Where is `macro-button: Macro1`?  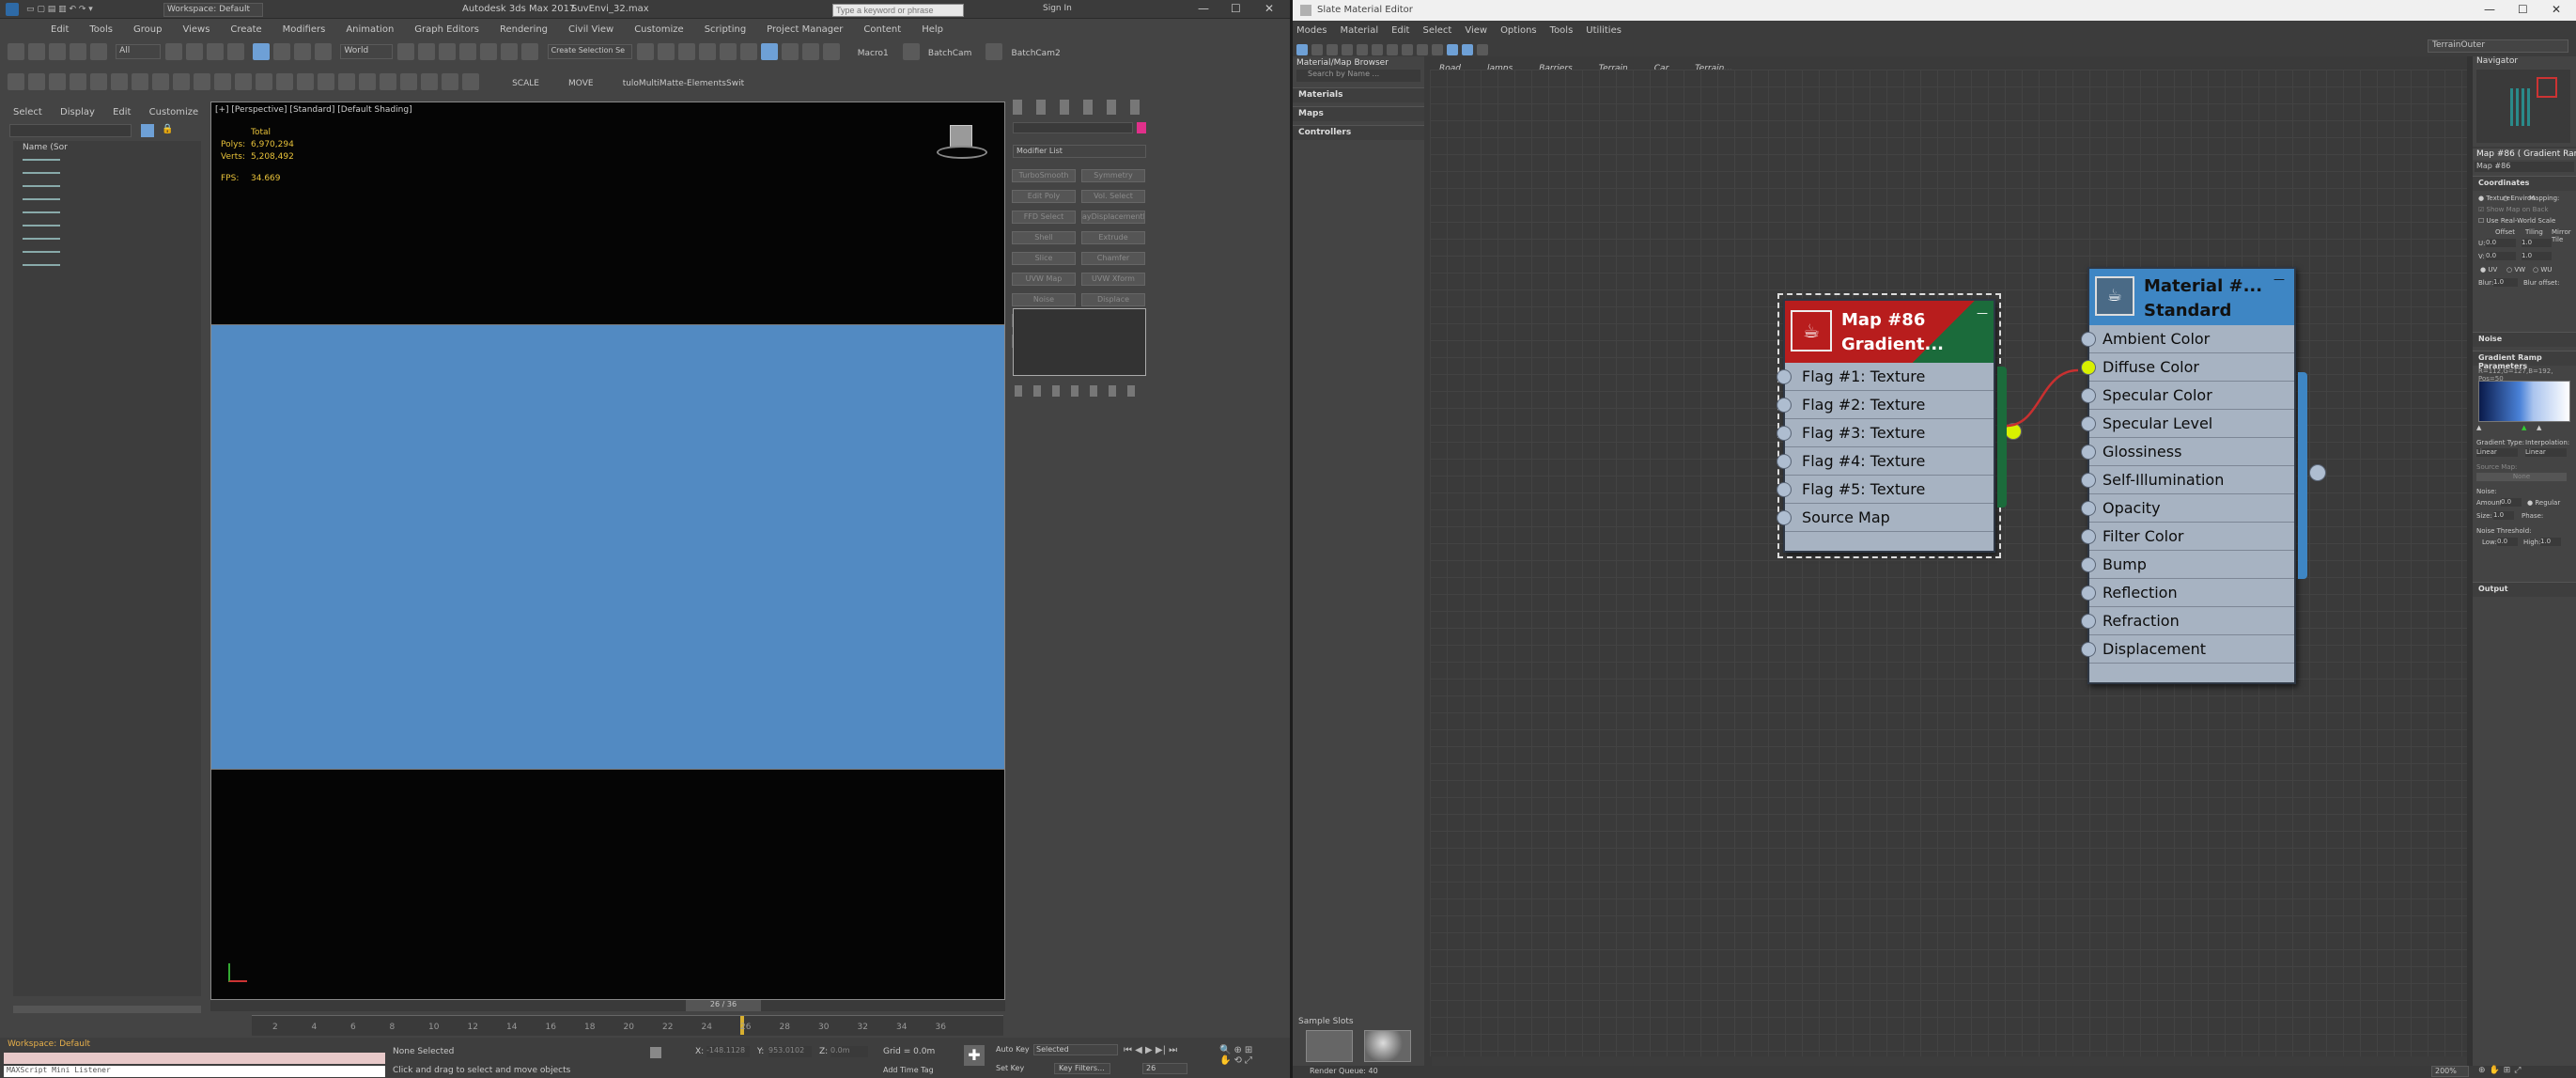 macro-button: Macro1 is located at coordinates (874, 53).